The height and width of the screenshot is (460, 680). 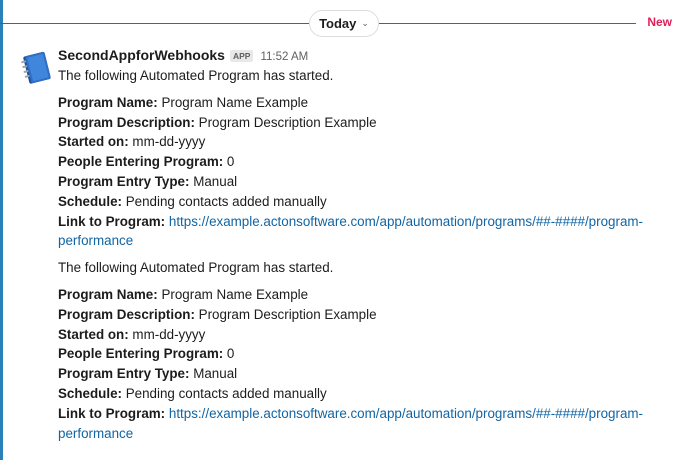 I want to click on chevron-down-icon: ⌄, so click(x=365, y=23).